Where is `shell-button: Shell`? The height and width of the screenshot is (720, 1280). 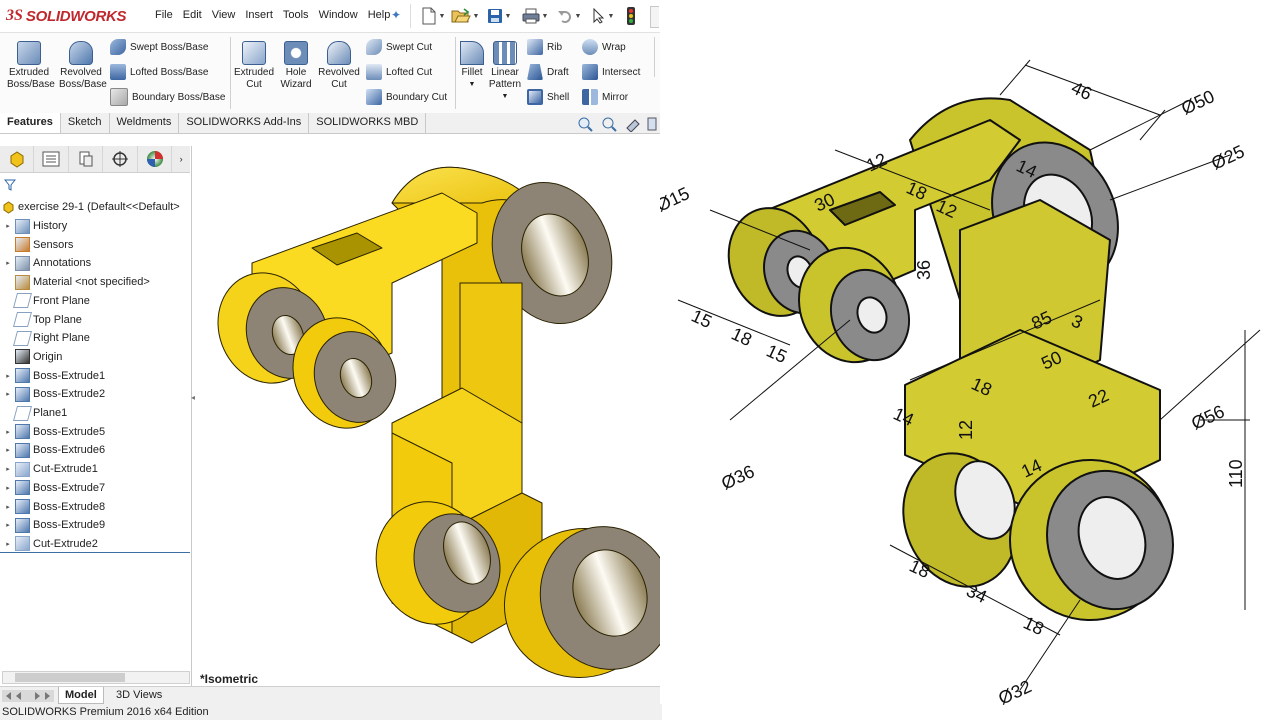 shell-button: Shell is located at coordinates (548, 97).